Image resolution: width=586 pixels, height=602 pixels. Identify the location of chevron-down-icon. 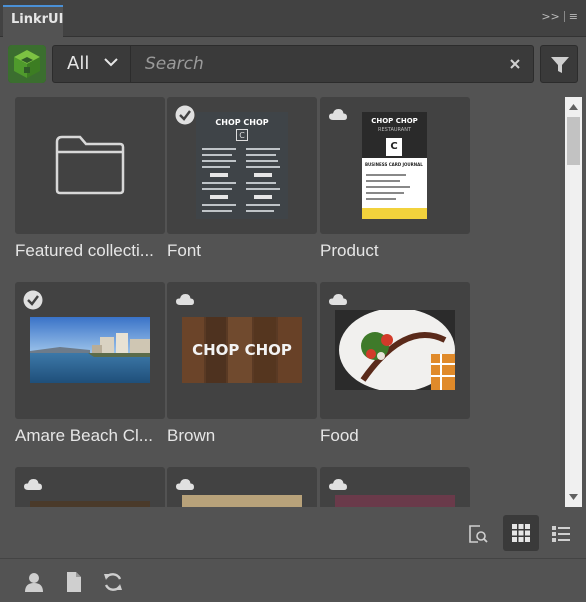
(111, 62).